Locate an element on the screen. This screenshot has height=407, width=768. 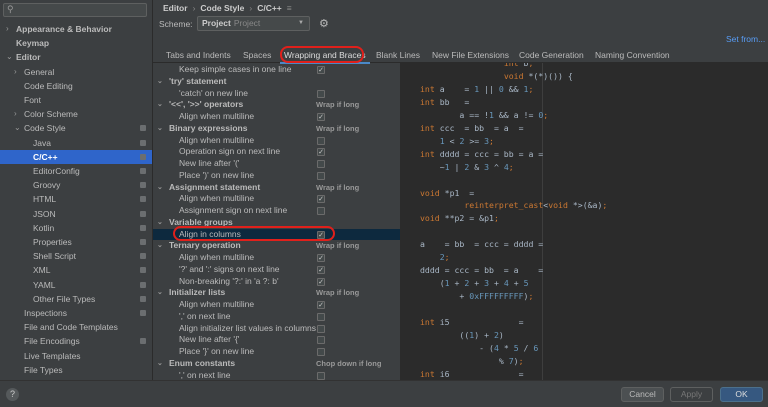
breadcrumb-item: Code Style is located at coordinates (222, 8).